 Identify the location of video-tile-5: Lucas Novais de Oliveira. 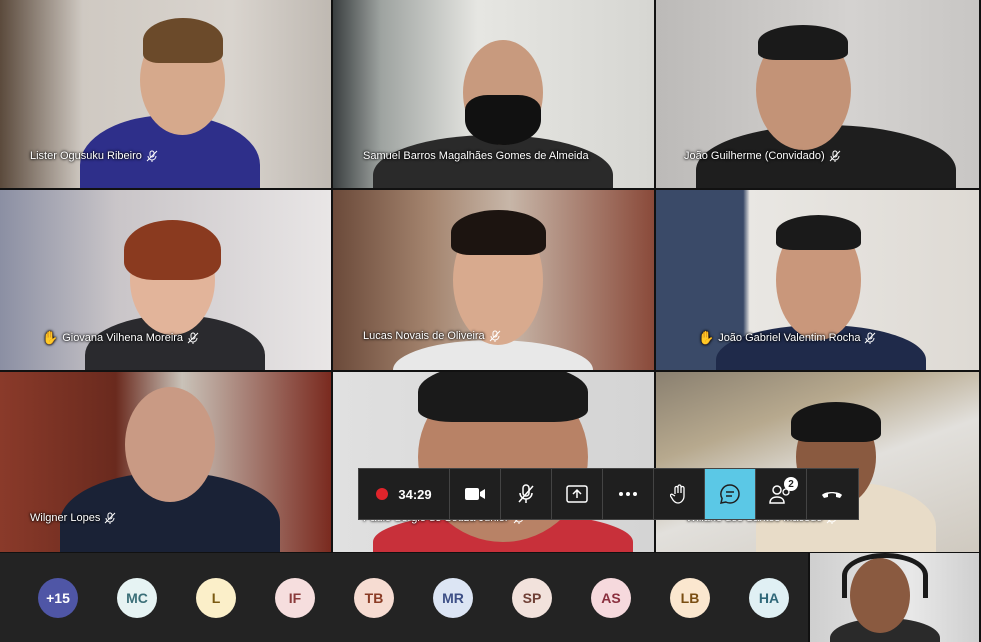
(493, 280).